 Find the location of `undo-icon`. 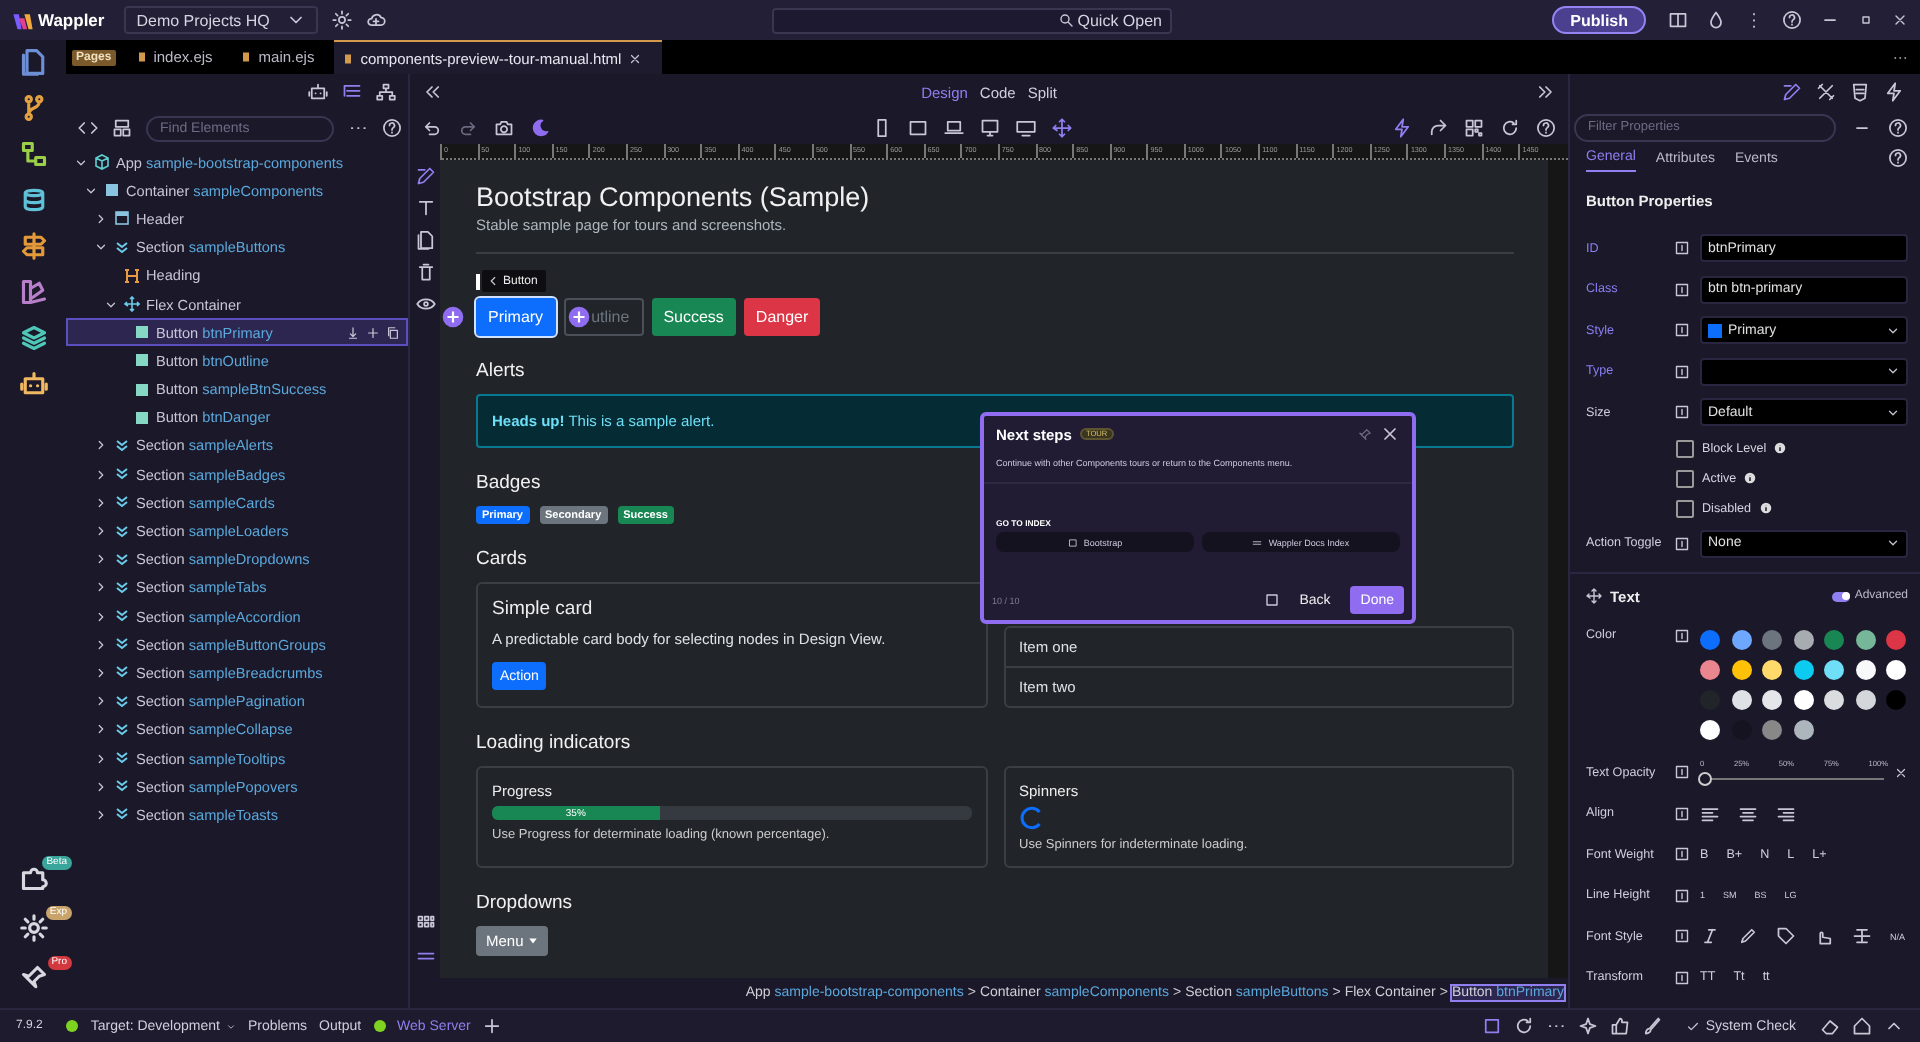

undo-icon is located at coordinates (432, 127).